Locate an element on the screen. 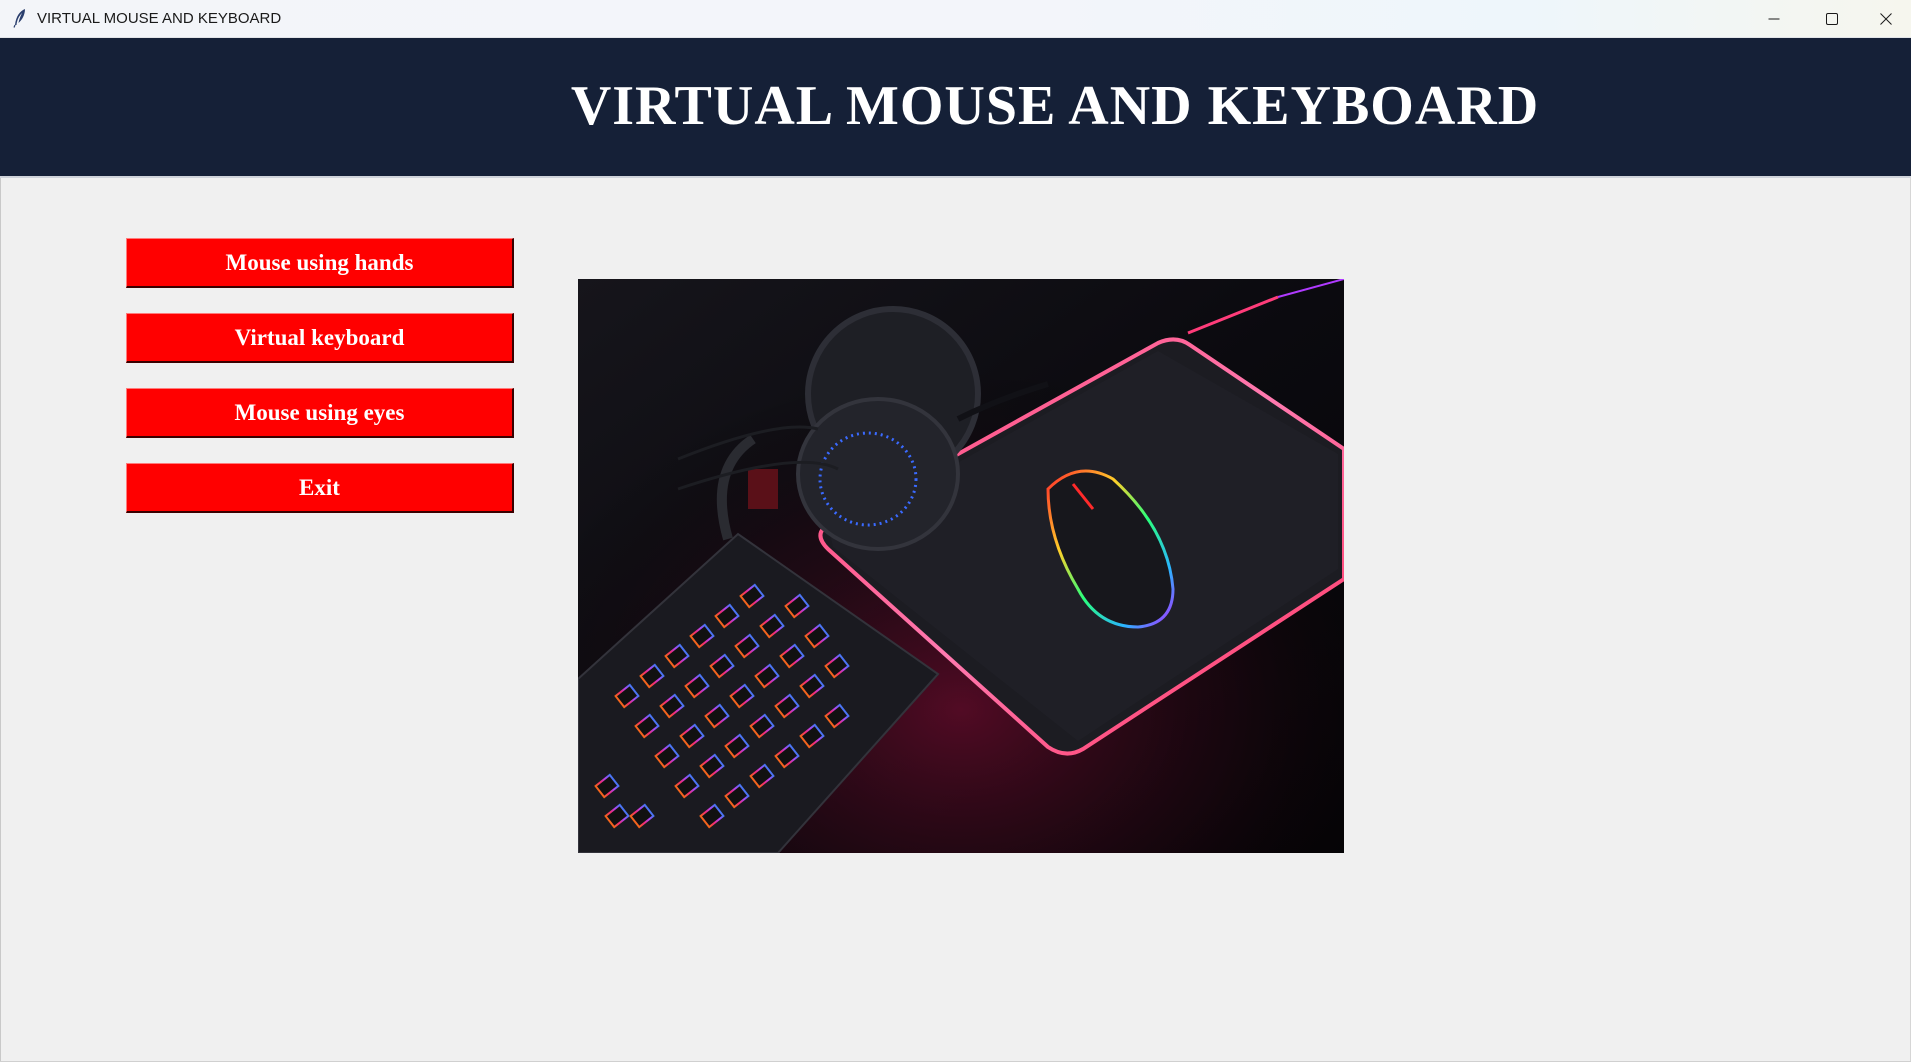 The image size is (1911, 1062). minimize-button is located at coordinates (1774, 19).